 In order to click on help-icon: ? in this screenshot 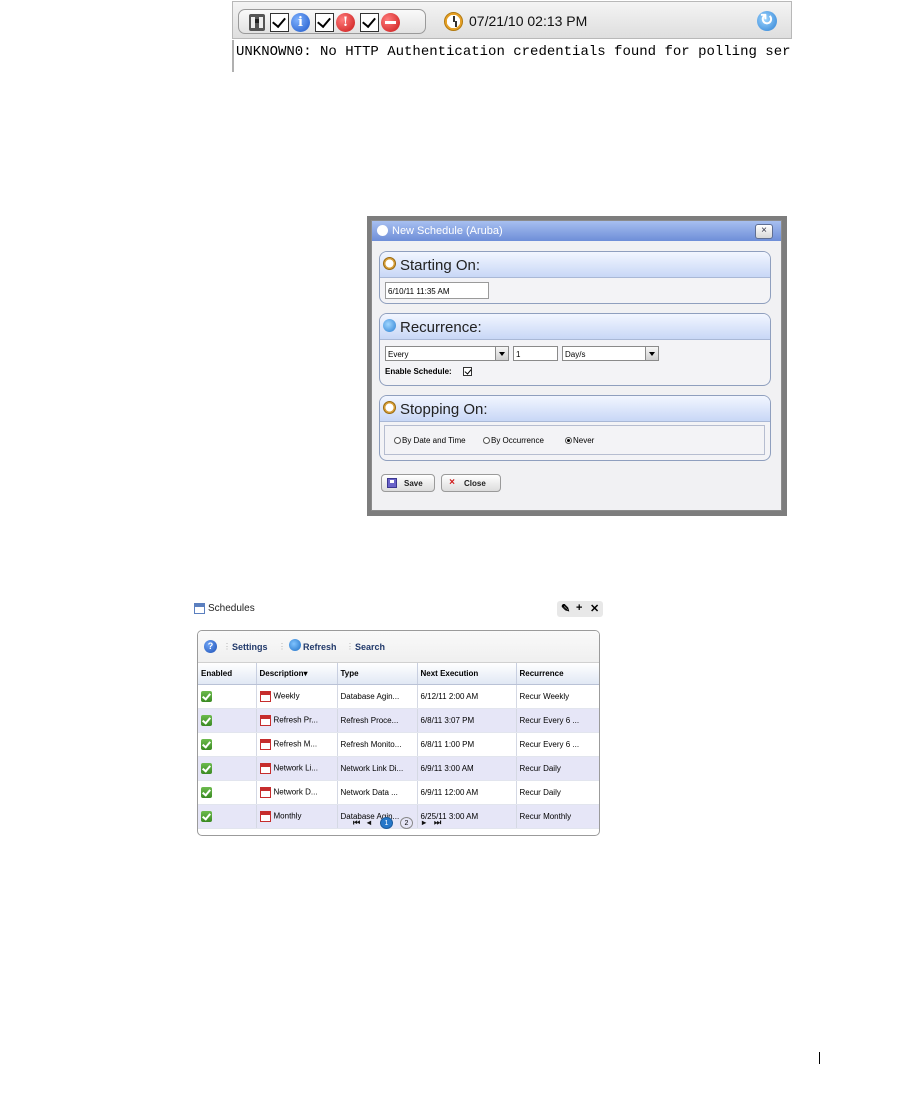, I will do `click(210, 646)`.